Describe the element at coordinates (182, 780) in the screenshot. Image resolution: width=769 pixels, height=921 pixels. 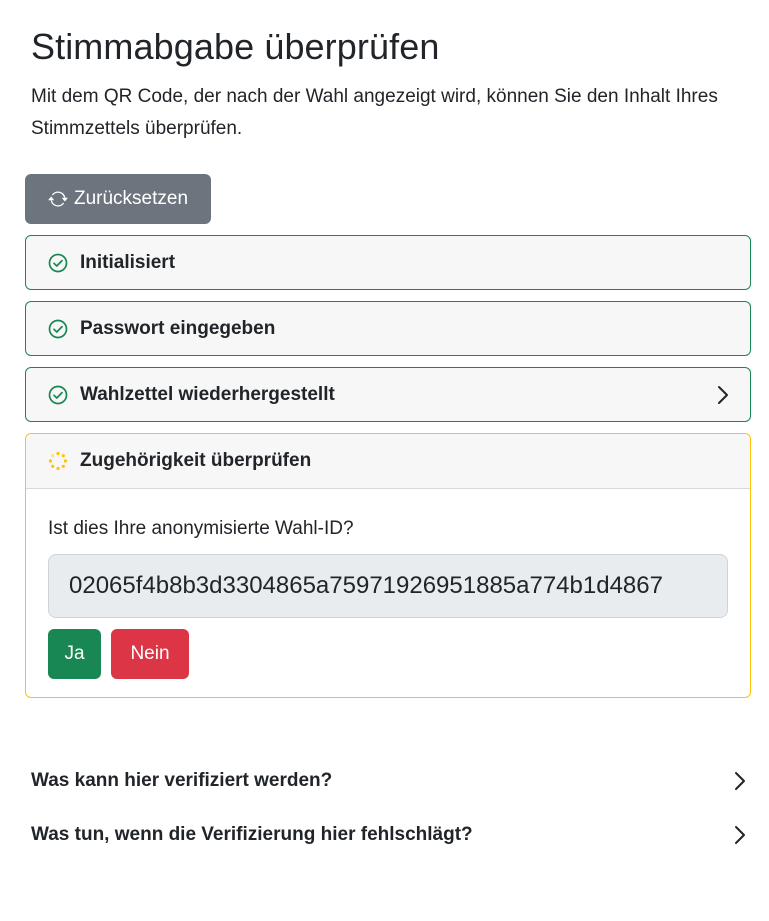
I see `faq-label: Was kann hier verifiziert werden?` at that location.